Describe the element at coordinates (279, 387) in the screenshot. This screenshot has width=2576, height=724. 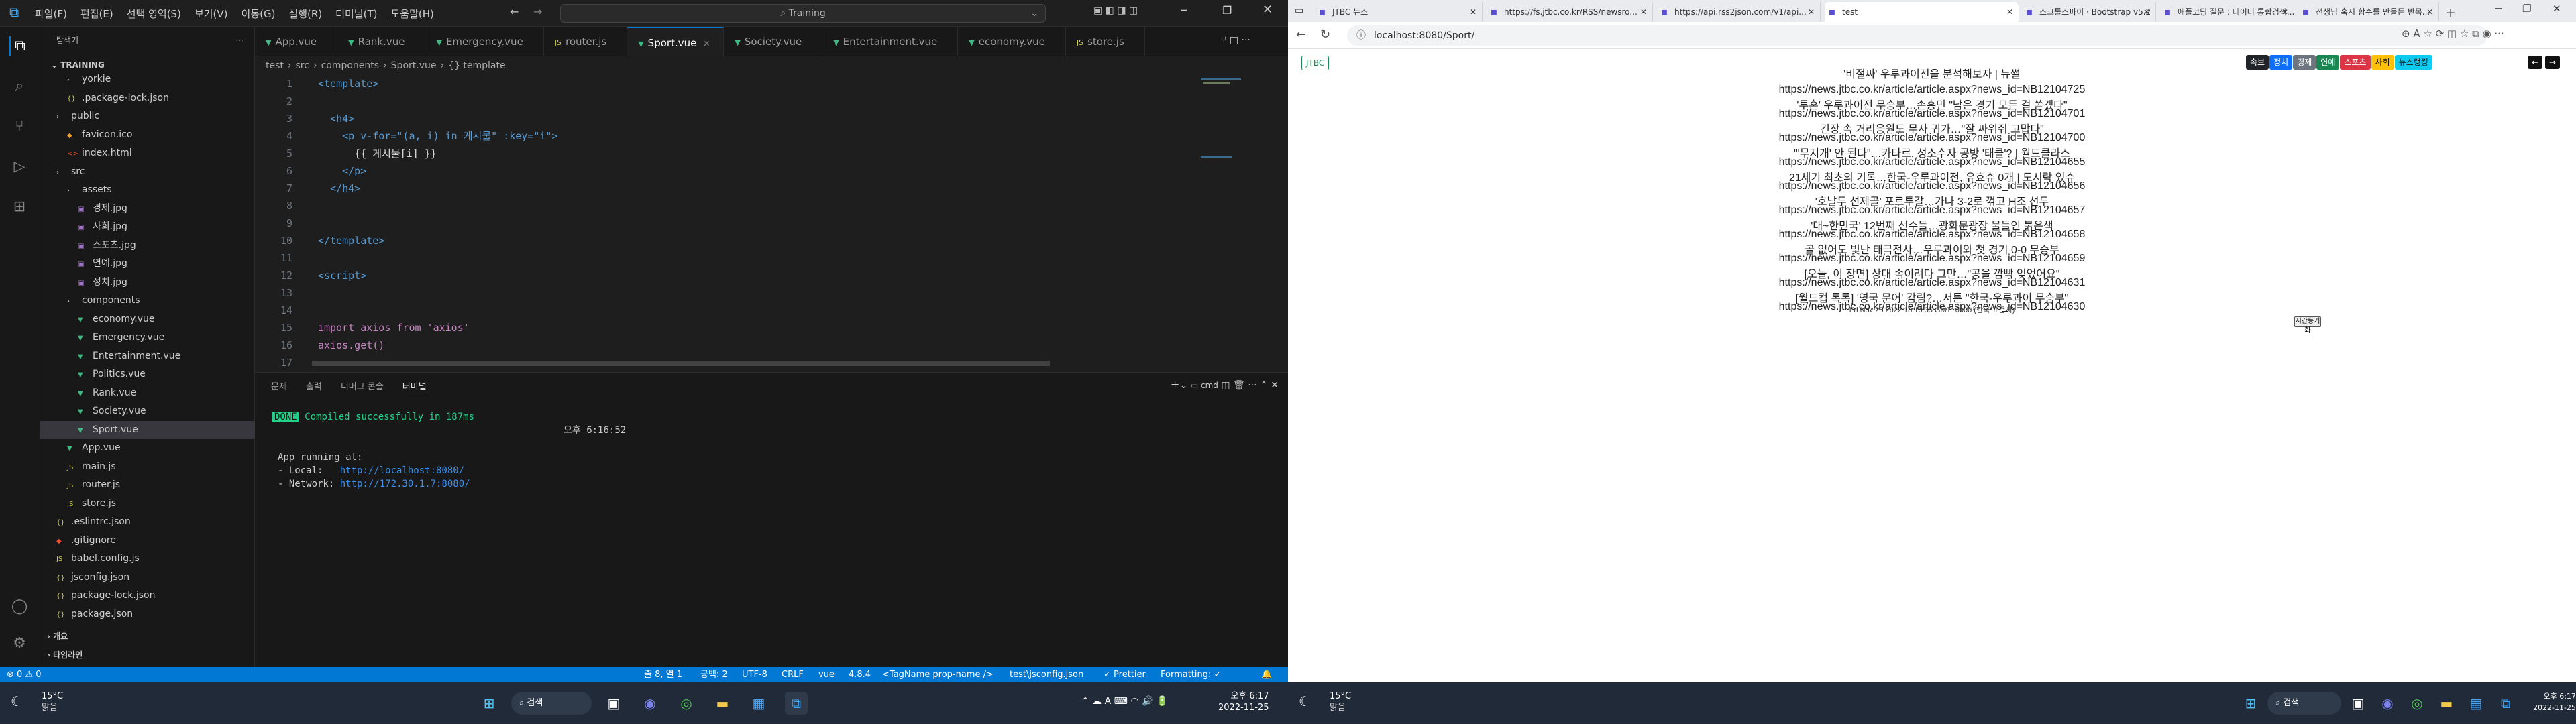
I see `panel-tab: 문제` at that location.